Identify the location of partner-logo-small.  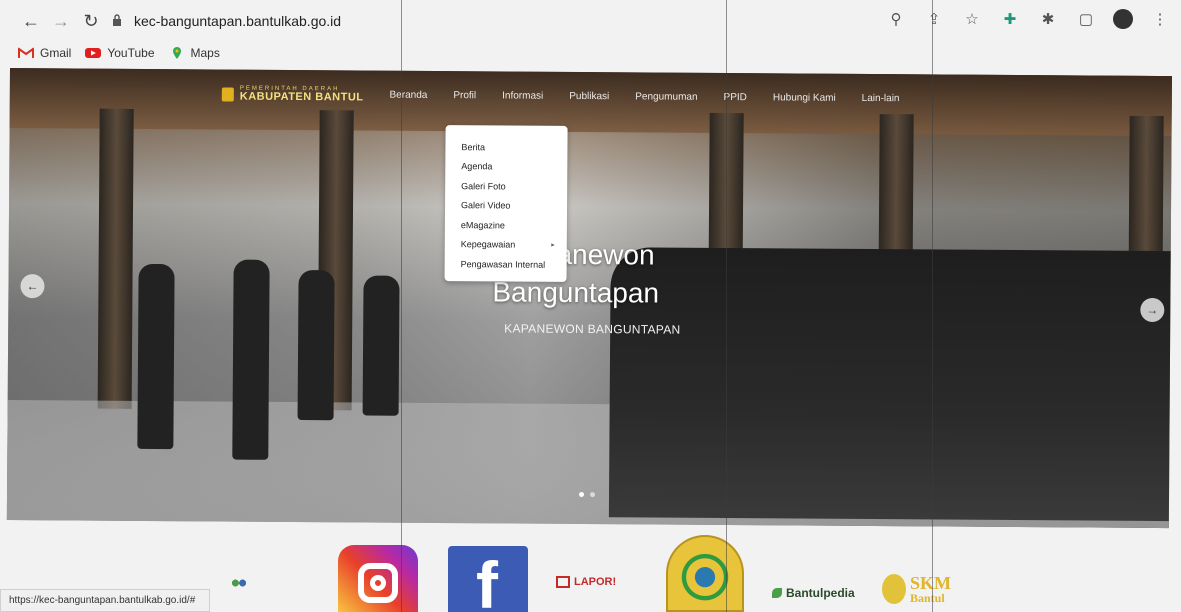
(239, 583).